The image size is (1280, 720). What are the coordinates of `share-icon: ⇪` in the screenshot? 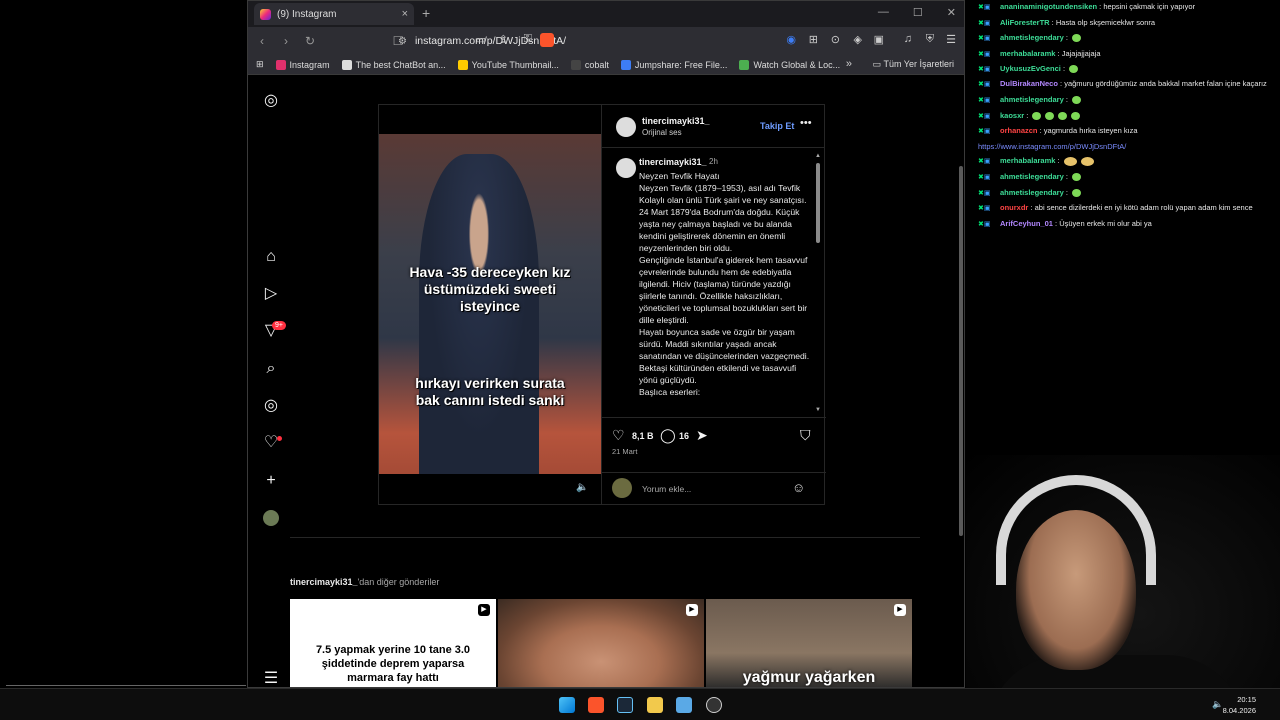 It's located at (503, 39).